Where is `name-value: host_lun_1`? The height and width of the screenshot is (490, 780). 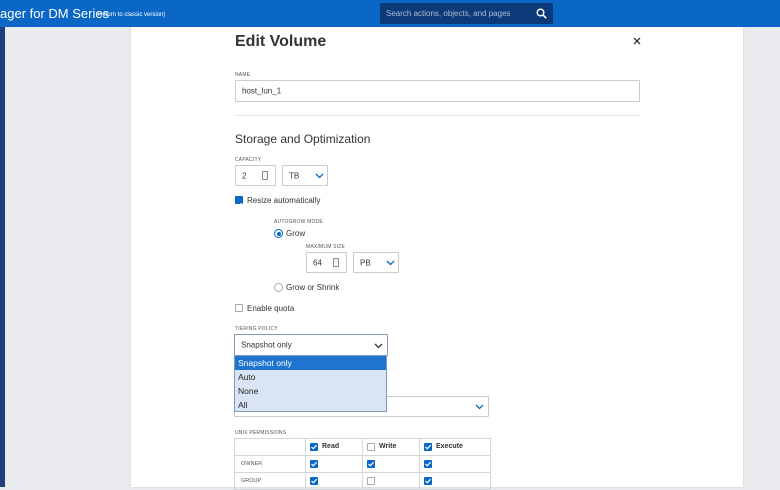 name-value: host_lun_1 is located at coordinates (262, 91).